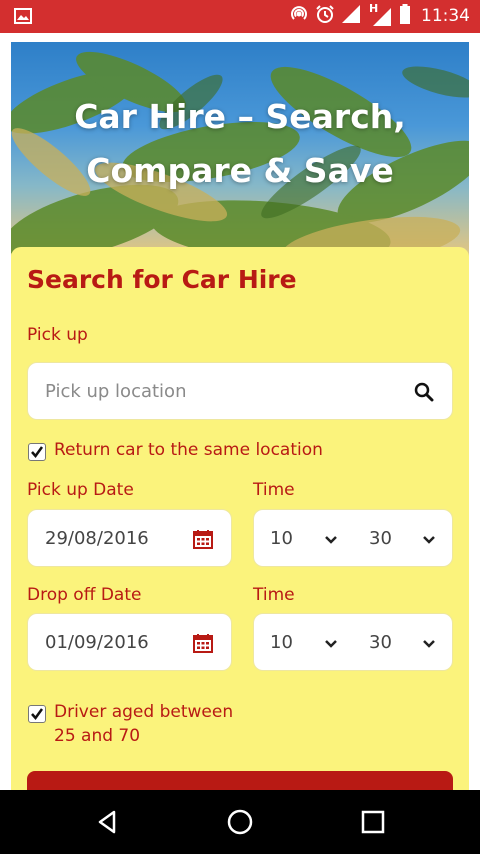 The image size is (480, 854). I want to click on navigation-bar, so click(240, 822).